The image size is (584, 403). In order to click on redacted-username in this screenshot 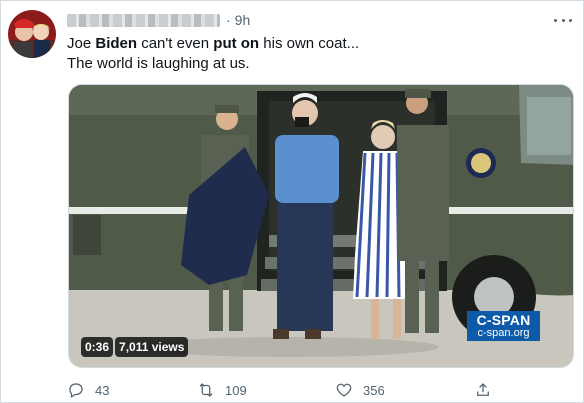, I will do `click(143, 20)`.